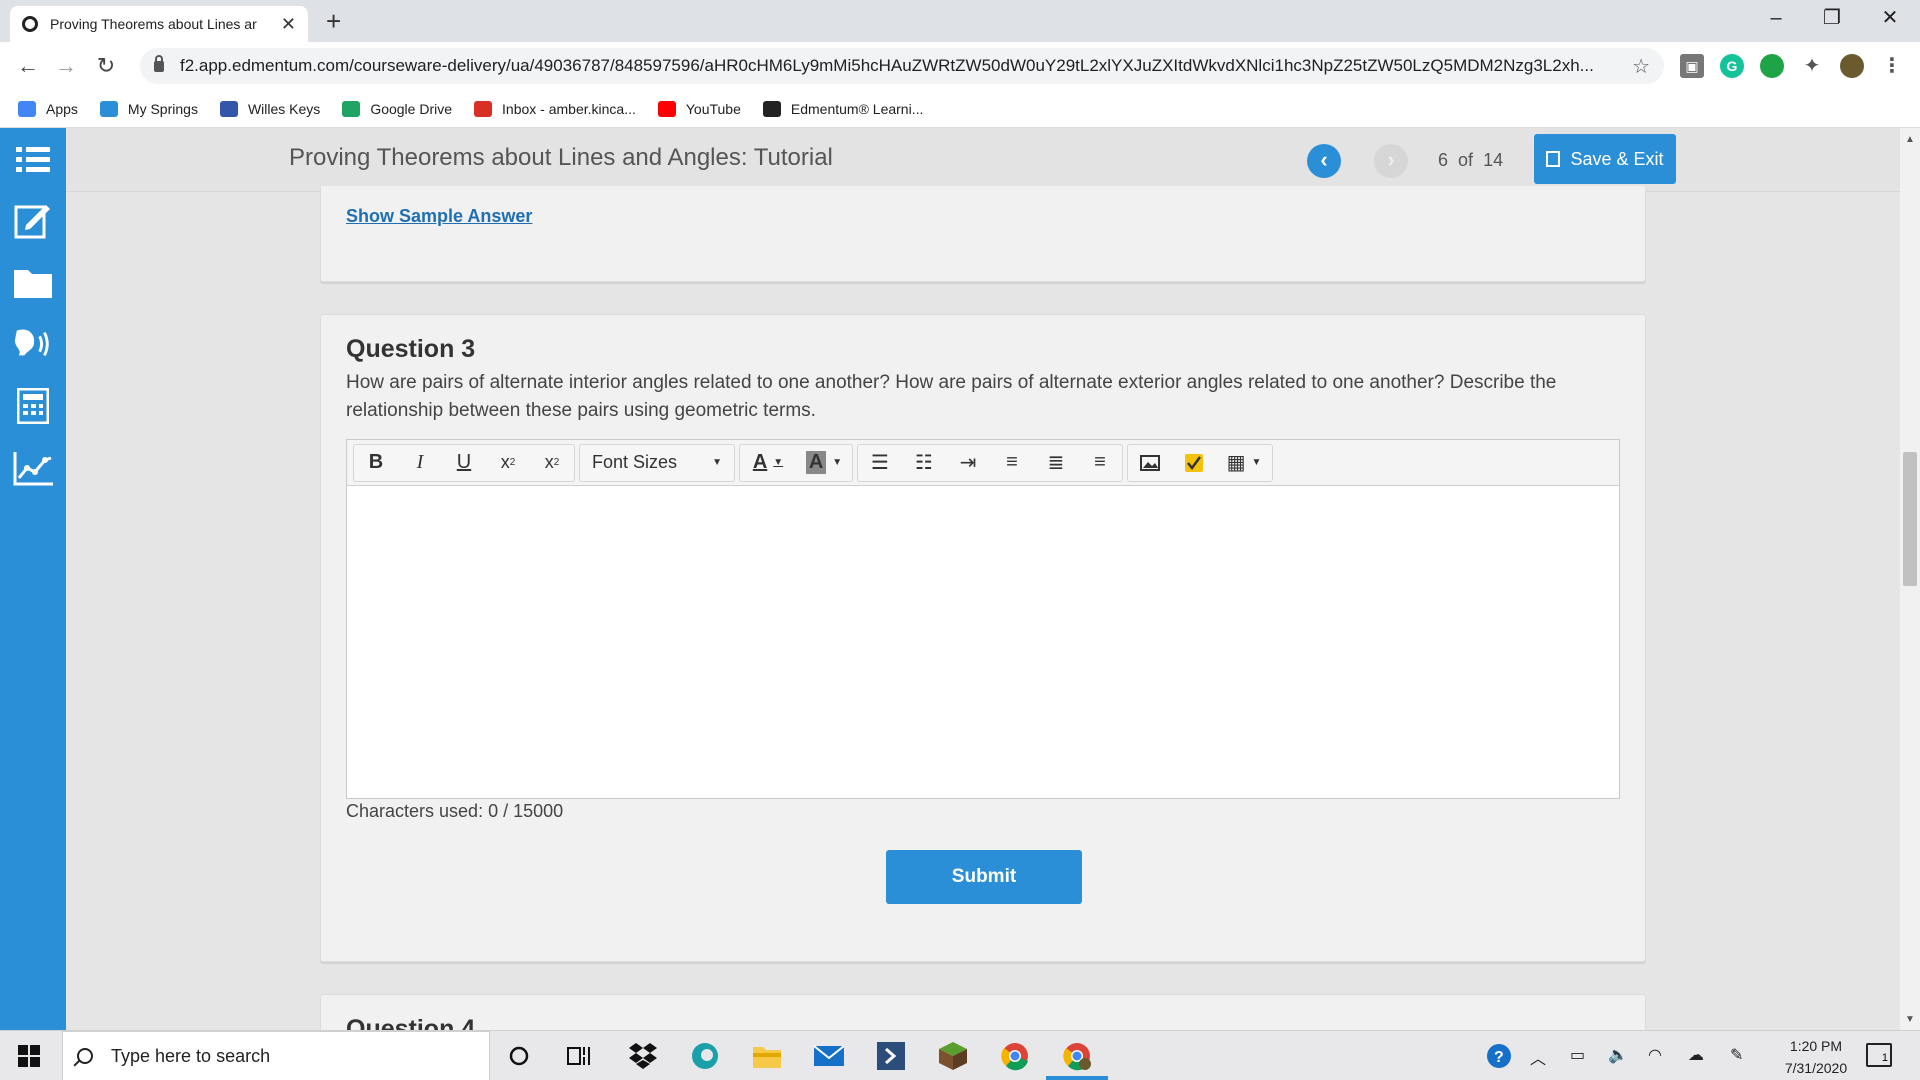  I want to click on powershell-icon, so click(891, 1056).